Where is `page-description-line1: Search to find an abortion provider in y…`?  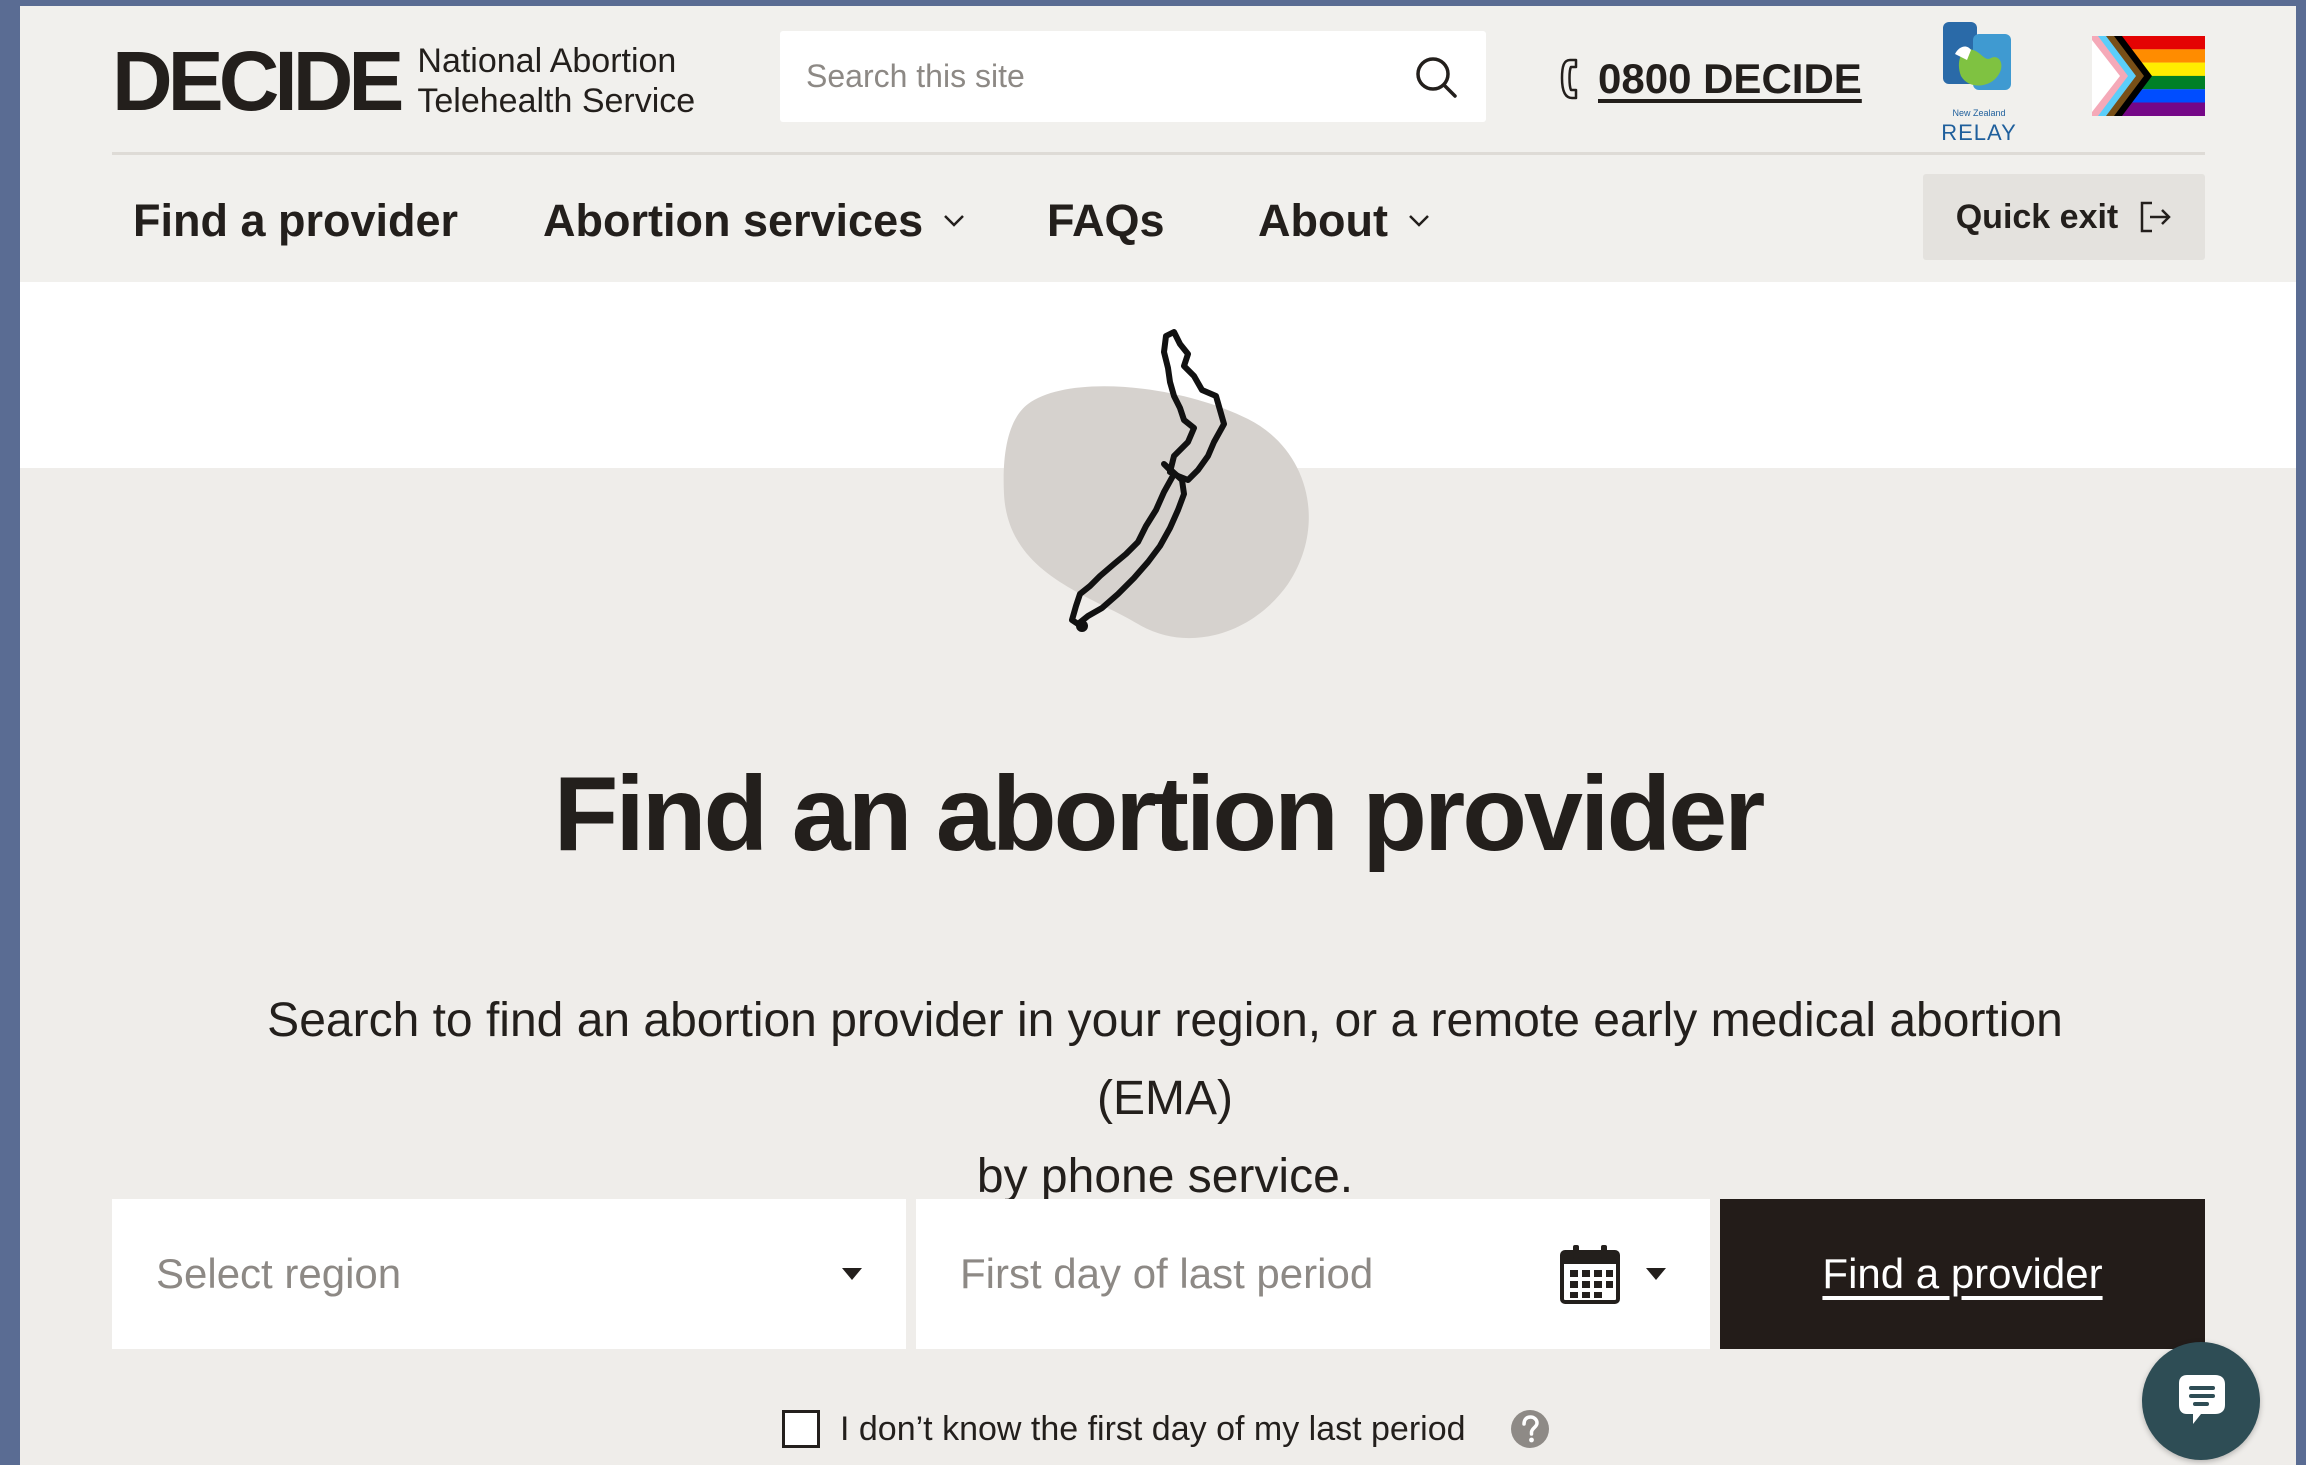 page-description-line1: Search to find an abortion provider in y… is located at coordinates (1165, 1059).